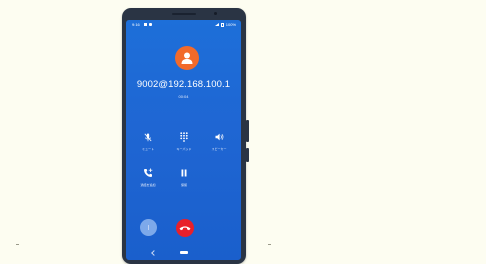 This screenshot has width=486, height=264. What do you see at coordinates (183, 84) in the screenshot?
I see `caller-number: 9002@192.168.100.1` at bounding box center [183, 84].